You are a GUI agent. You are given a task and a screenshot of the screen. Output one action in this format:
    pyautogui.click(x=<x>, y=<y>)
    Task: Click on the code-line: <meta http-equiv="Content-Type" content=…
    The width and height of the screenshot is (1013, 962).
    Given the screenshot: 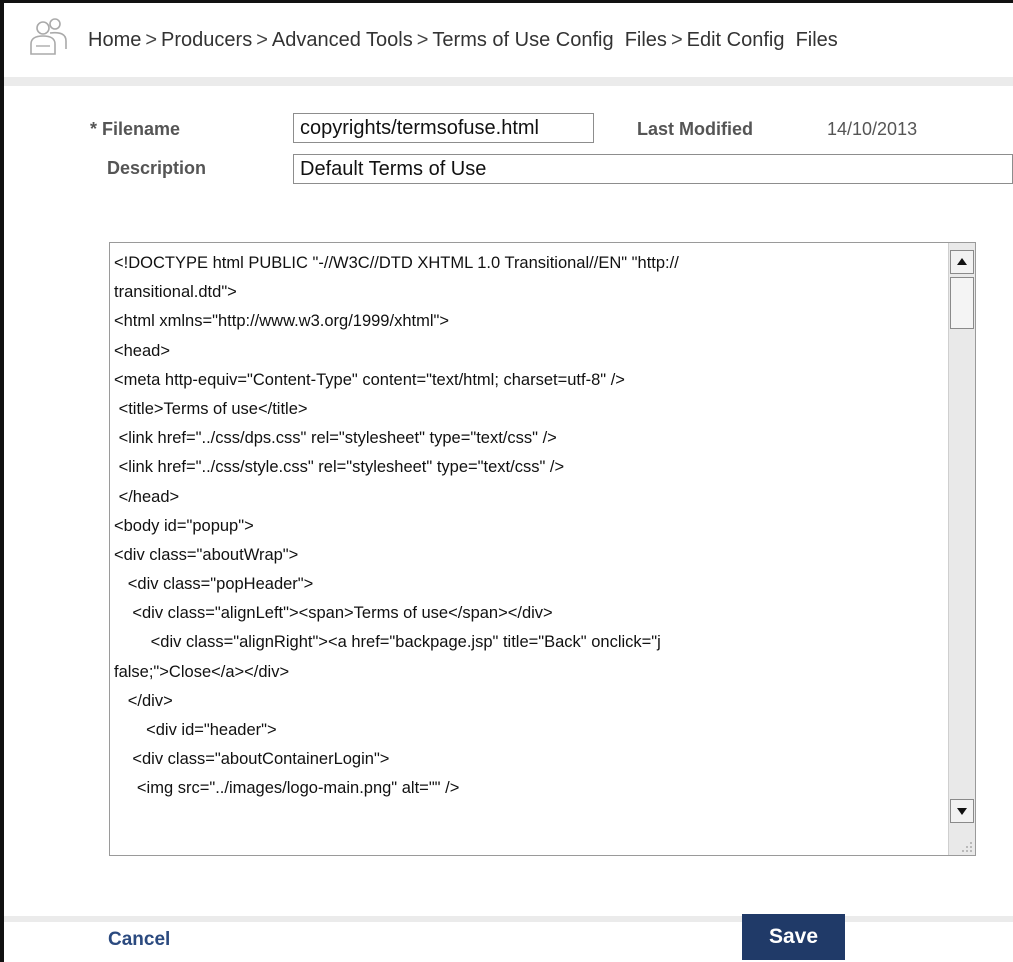 What is the action you would take?
    pyautogui.click(x=369, y=379)
    